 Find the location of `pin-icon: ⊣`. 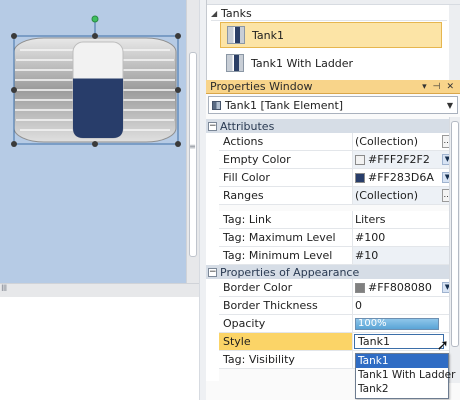

pin-icon: ⊣ is located at coordinates (437, 87).